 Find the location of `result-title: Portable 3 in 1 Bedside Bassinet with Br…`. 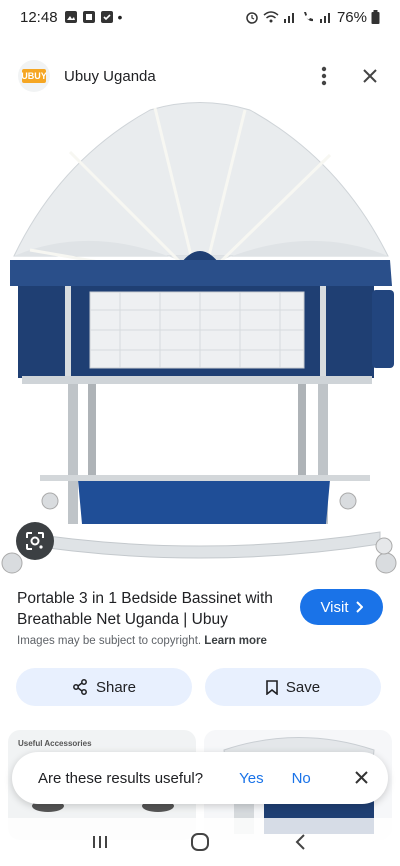

result-title: Portable 3 in 1 Bedside Bassinet with Br… is located at coordinates (155, 609).